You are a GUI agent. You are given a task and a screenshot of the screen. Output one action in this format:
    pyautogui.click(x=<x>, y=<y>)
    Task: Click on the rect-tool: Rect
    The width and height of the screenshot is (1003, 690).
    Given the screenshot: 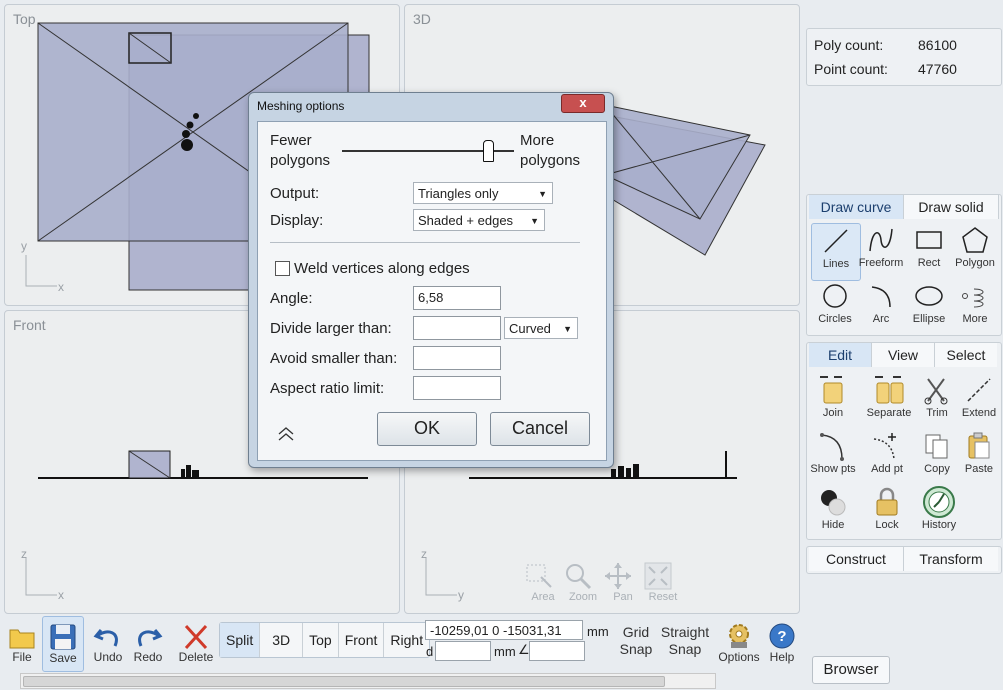 What is the action you would take?
    pyautogui.click(x=929, y=251)
    